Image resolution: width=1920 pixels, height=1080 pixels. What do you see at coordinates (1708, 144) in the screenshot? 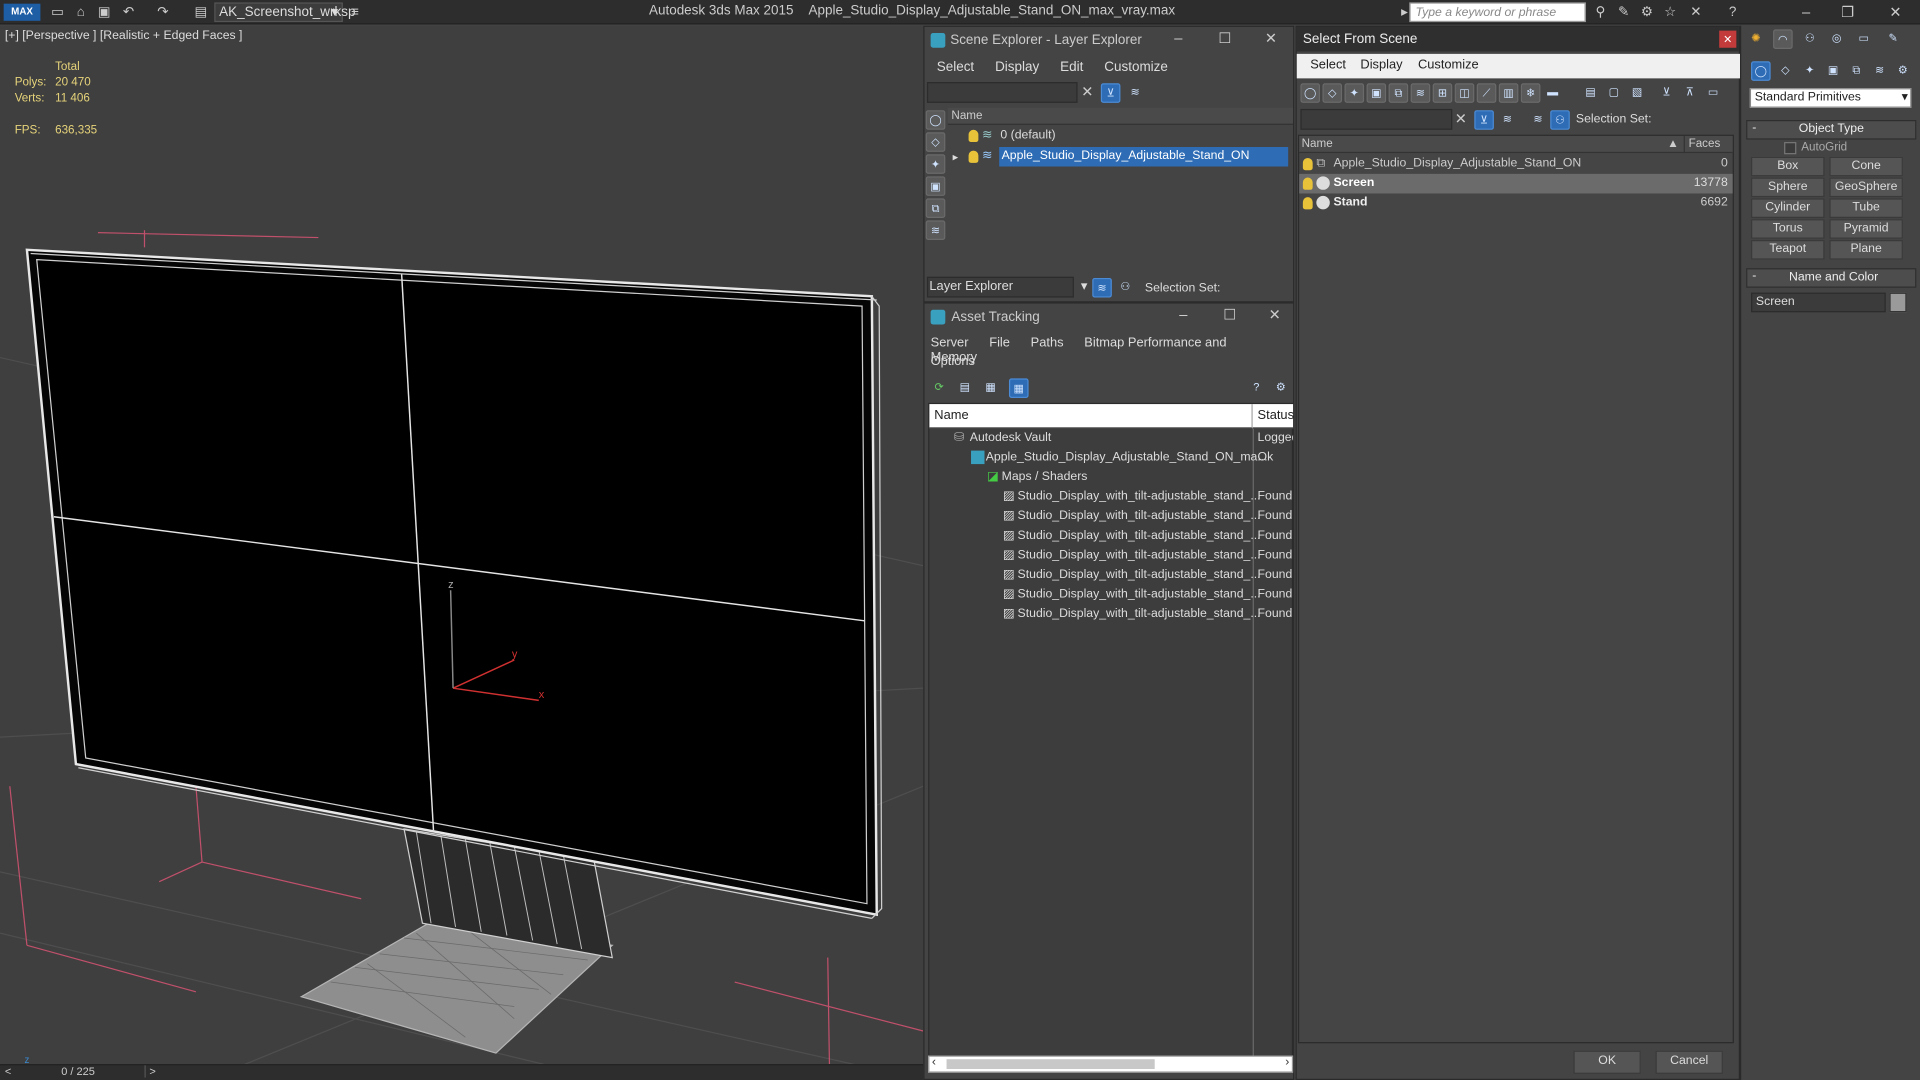
I see `object-column-faces: Faces` at bounding box center [1708, 144].